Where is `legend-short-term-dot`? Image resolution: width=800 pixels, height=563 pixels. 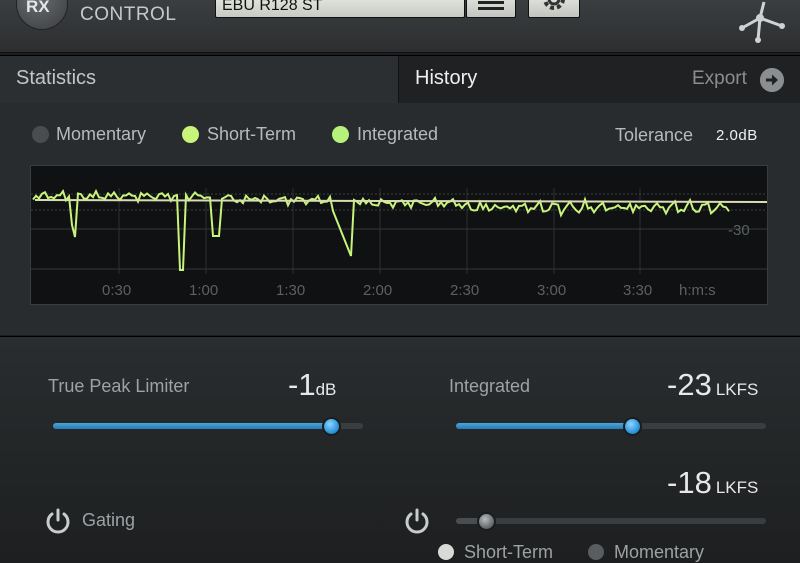
legend-short-term-dot is located at coordinates (190, 134).